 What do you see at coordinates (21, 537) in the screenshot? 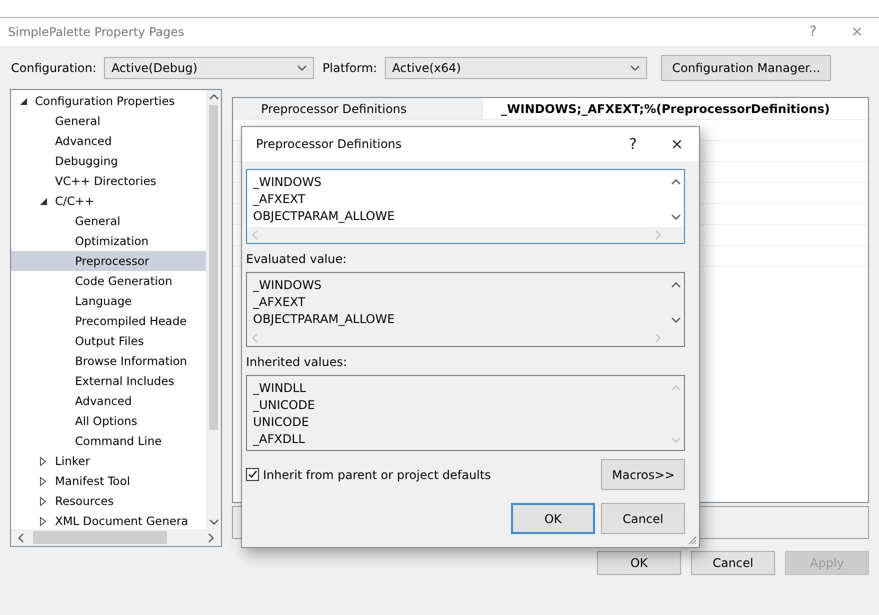
I see `scroll-left-icon` at bounding box center [21, 537].